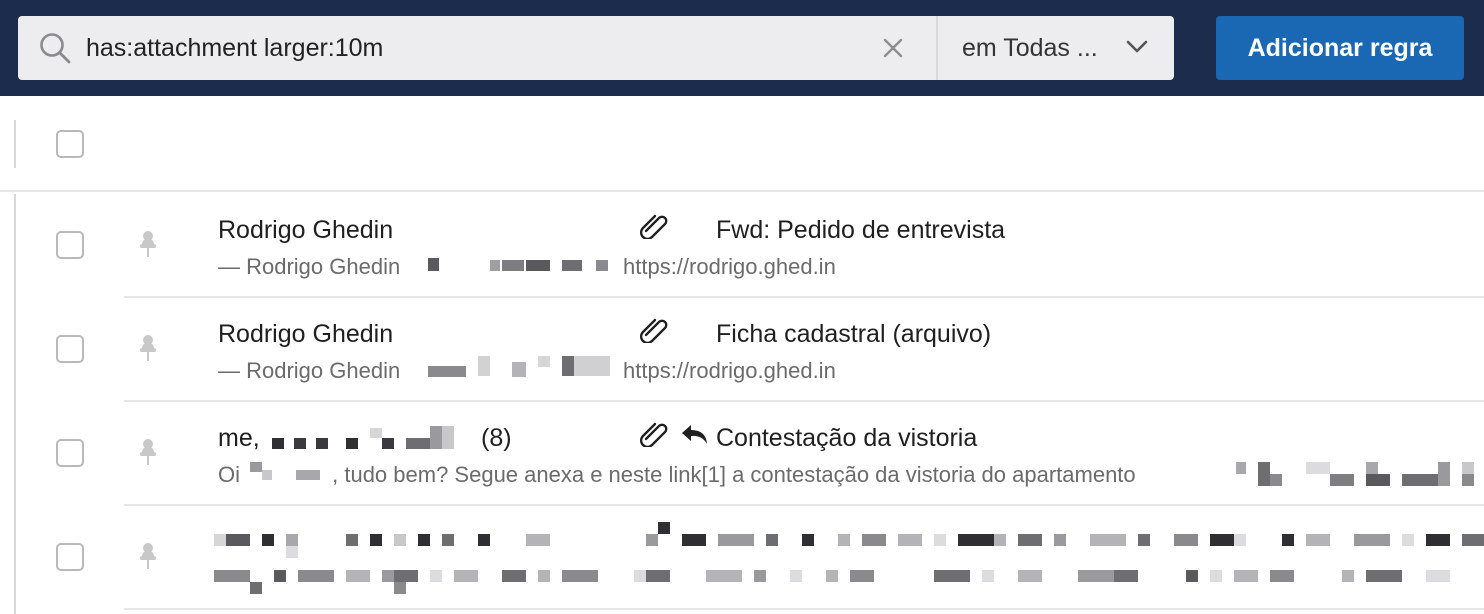 The width and height of the screenshot is (1484, 614). Describe the element at coordinates (229, 474) in the screenshot. I see `snippet-greeting: Oi` at that location.